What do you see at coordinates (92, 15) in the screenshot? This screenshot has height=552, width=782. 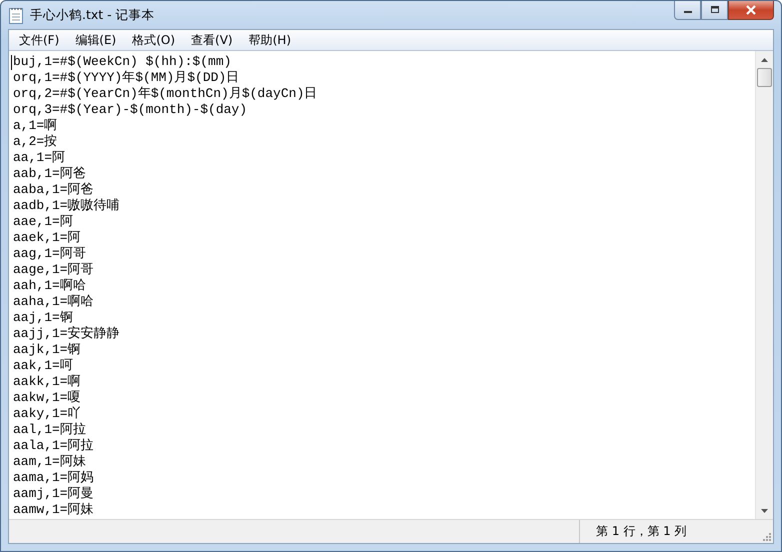 I see `window-title: 手心小鹤.txt - 记事本` at bounding box center [92, 15].